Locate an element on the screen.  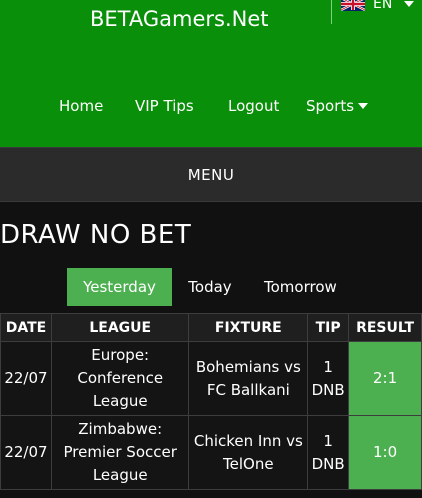
cell-result: 1:0 is located at coordinates (385, 452).